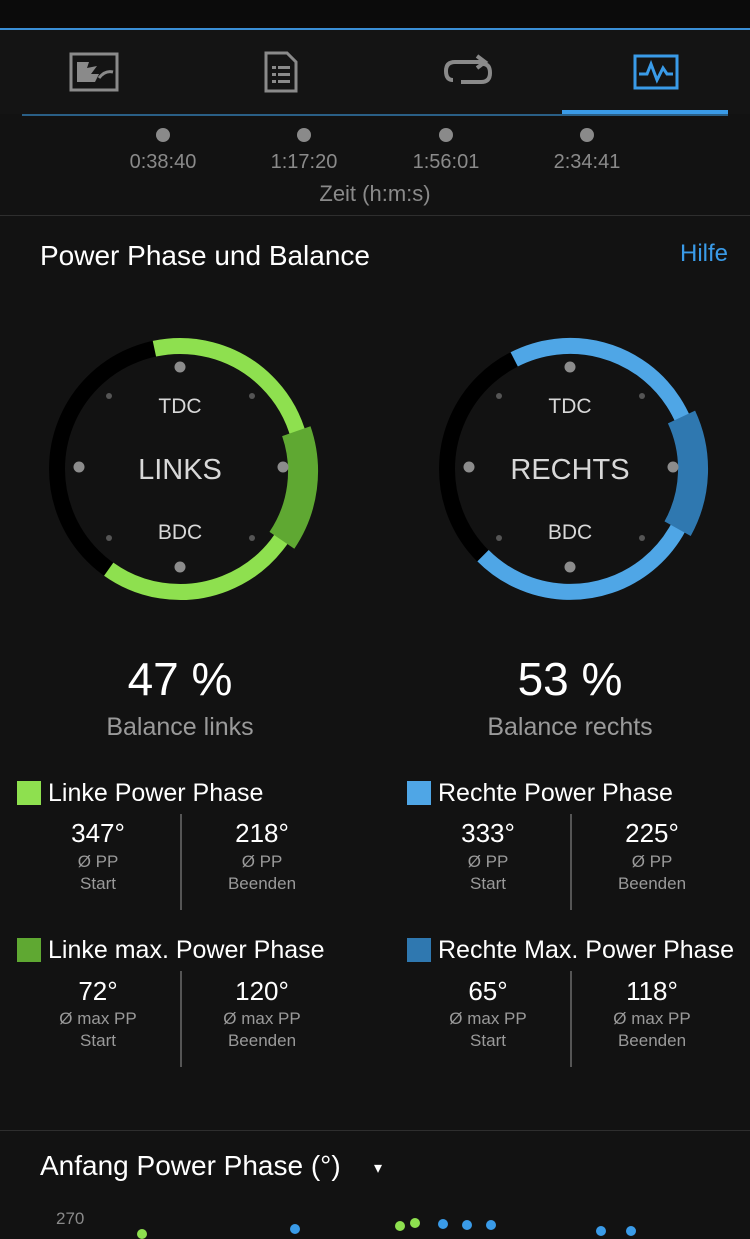 The image size is (750, 1239). Describe the element at coordinates (180, 679) in the screenshot. I see `left-balance-value: 47 %` at that location.